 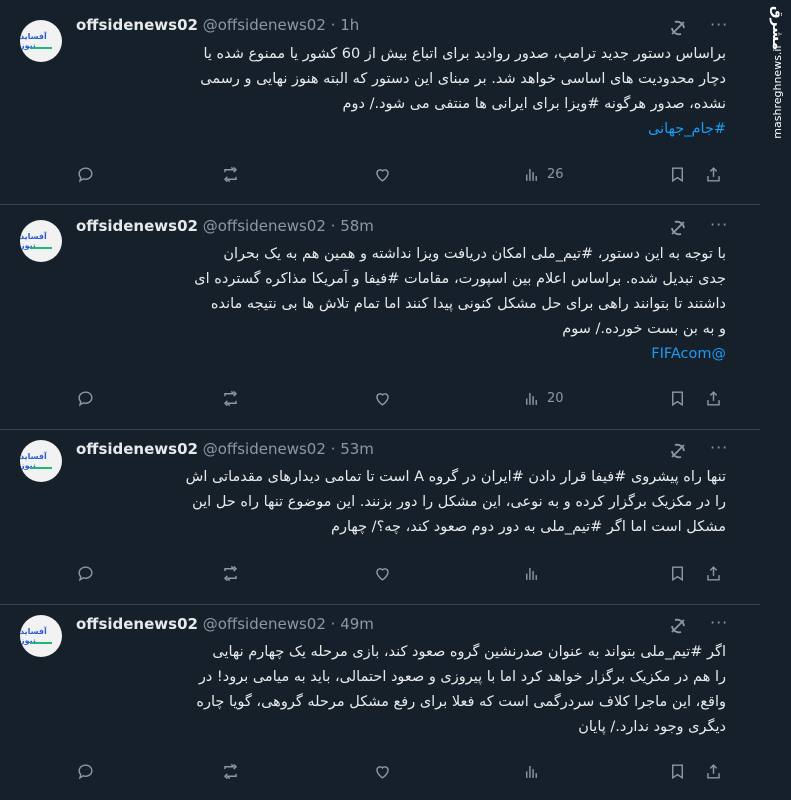 I want to click on hashtag-link: #جام_جهانی, so click(x=401, y=129).